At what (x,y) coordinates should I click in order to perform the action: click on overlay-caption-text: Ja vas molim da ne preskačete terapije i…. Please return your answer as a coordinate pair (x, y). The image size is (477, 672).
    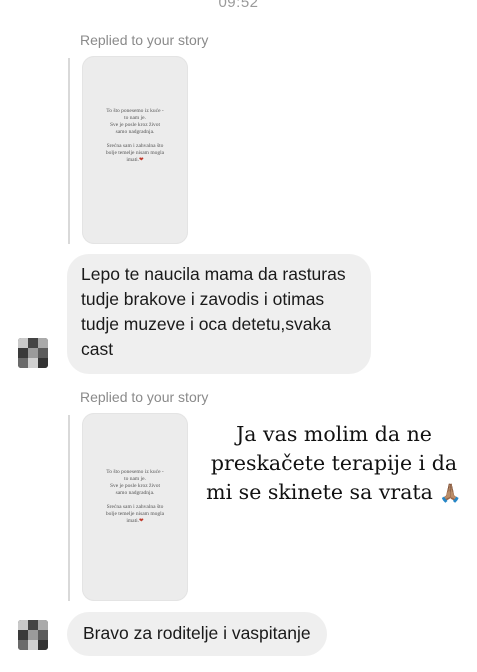
    Looking at the image, I should click on (332, 463).